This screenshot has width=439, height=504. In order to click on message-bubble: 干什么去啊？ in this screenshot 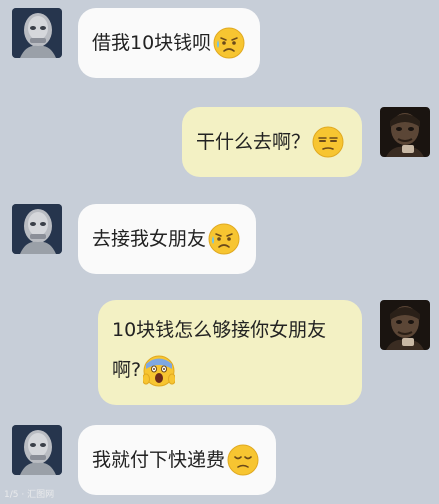, I will do `click(272, 142)`.